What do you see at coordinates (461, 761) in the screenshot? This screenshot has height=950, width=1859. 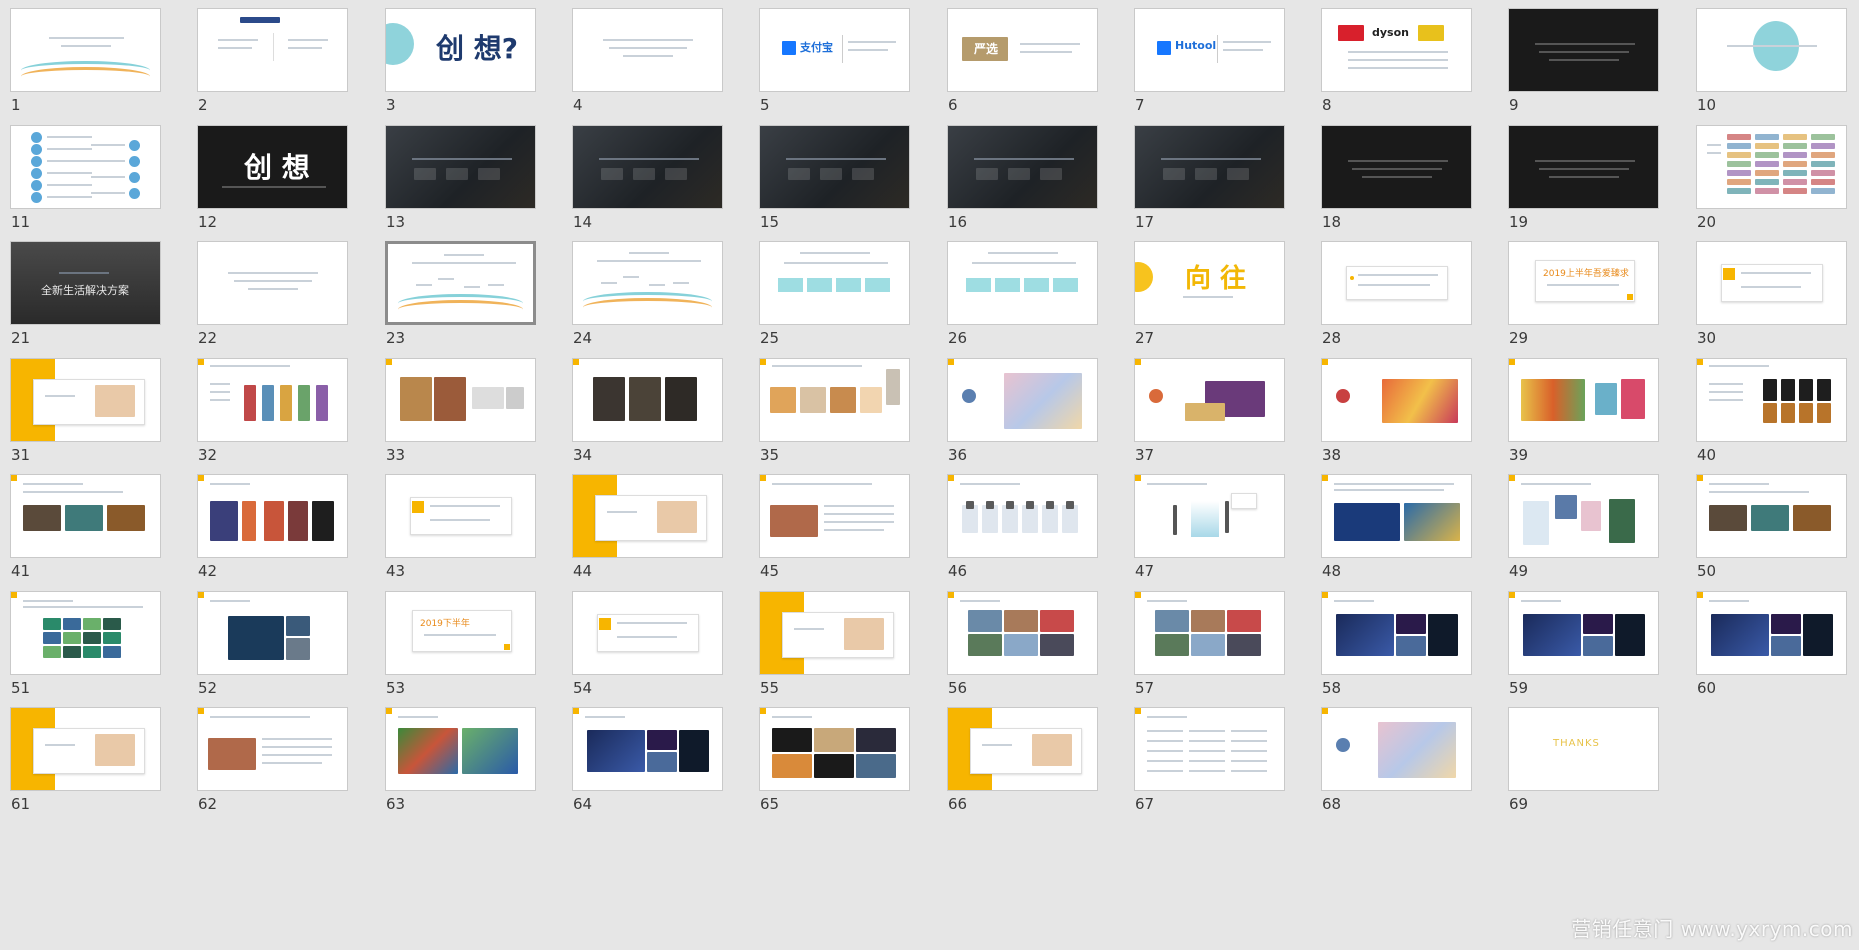 I see `slide-thumbnail-63: 63` at bounding box center [461, 761].